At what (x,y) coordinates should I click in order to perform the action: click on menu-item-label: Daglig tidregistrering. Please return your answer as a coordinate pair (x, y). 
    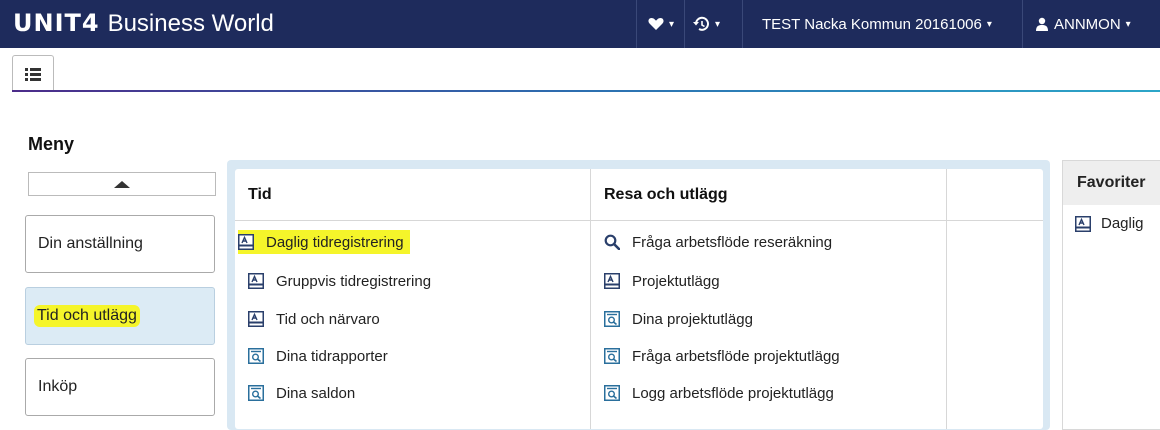
    Looking at the image, I should click on (335, 242).